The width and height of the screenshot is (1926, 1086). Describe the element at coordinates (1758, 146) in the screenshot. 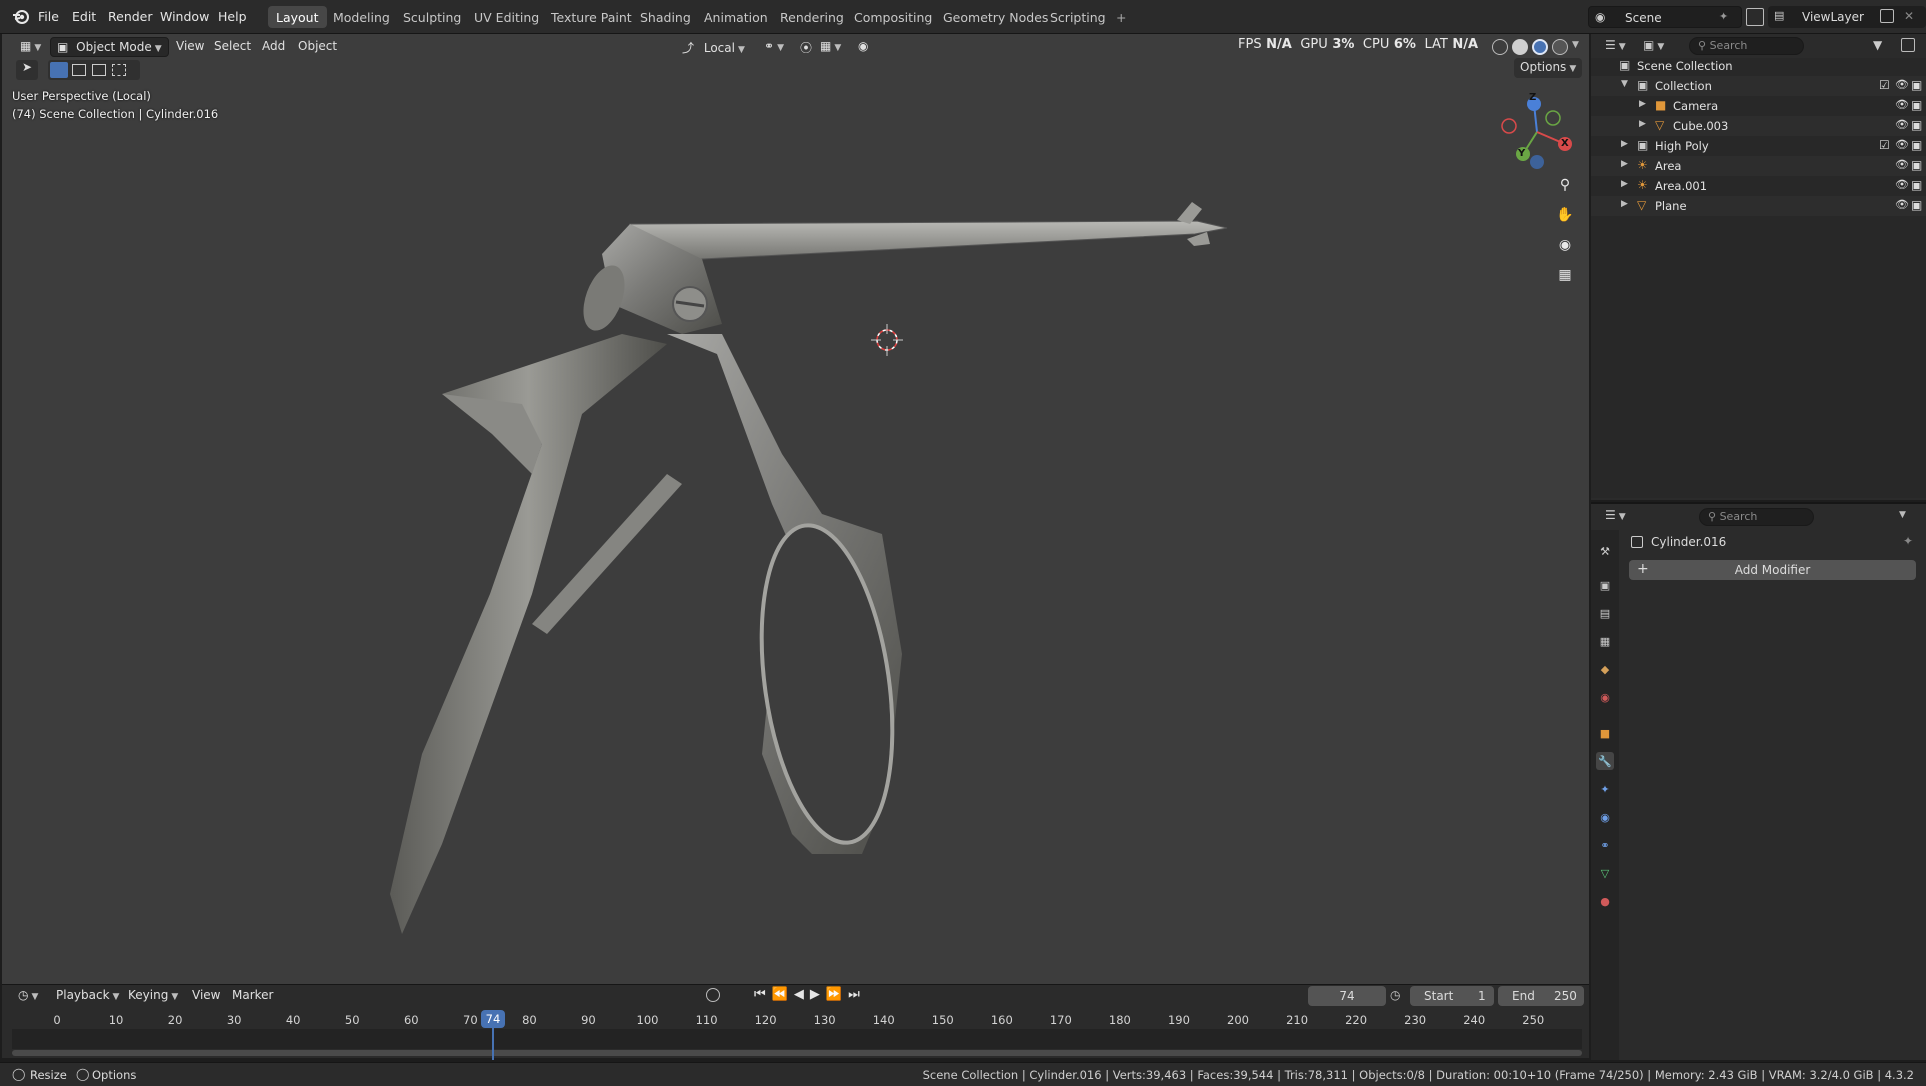

I see `outliner-row: ▶ ▣ High Poly ☑ 👁 ▣` at that location.